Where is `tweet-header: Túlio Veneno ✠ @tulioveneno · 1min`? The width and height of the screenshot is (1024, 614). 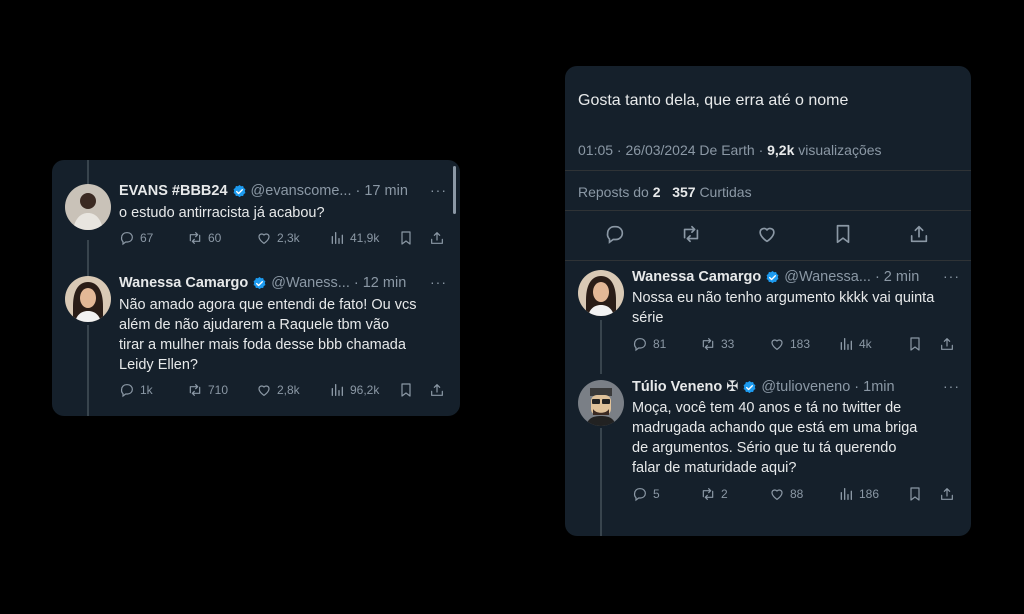
tweet-header: Túlio Veneno ✠ @tulioveneno · 1min is located at coordinates (763, 387).